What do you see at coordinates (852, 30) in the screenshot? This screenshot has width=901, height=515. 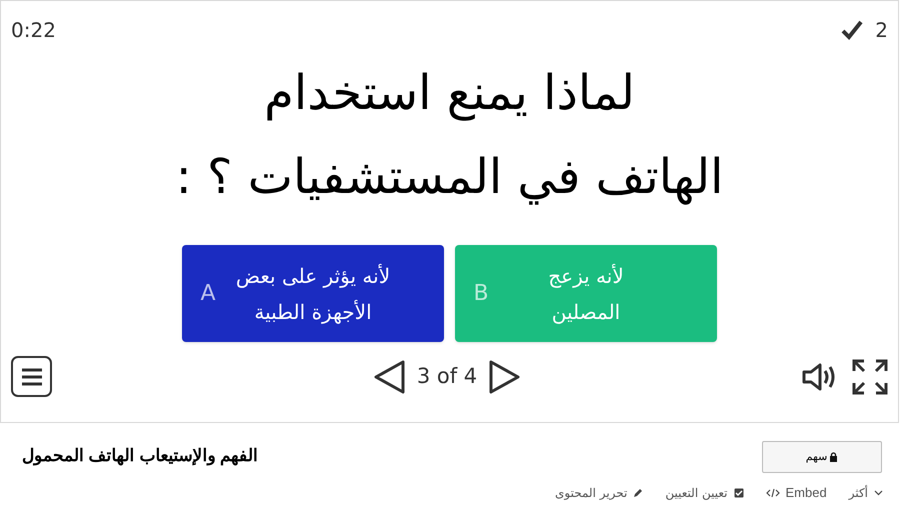 I see `checkmark-icon` at bounding box center [852, 30].